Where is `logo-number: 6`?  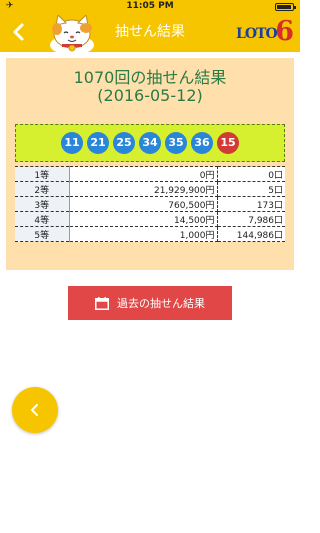
logo-number: 6 is located at coordinates (284, 31).